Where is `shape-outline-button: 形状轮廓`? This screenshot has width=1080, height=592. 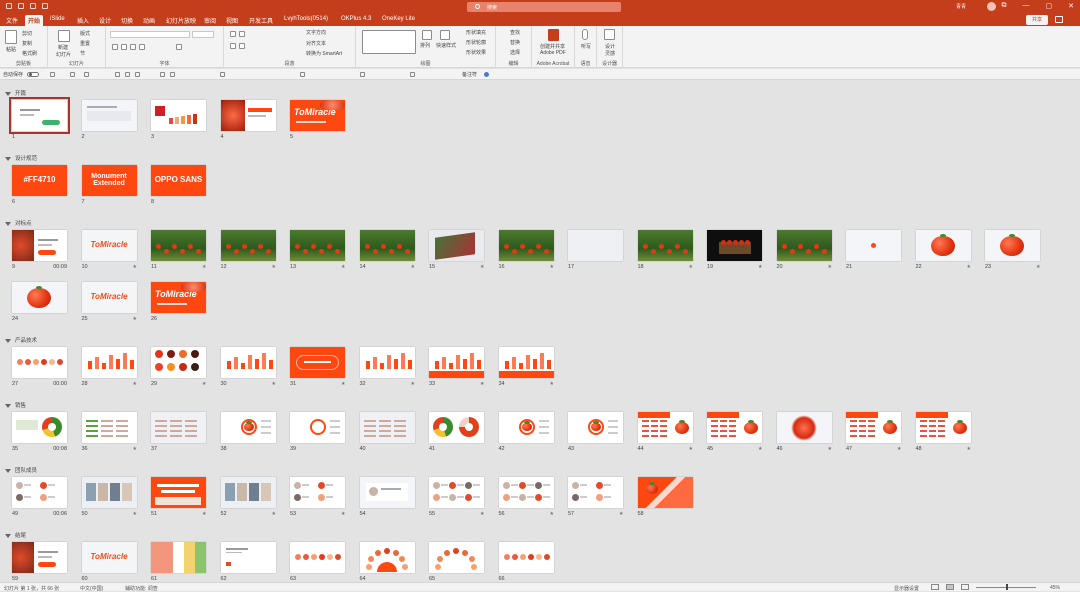
shape-outline-button: 形状轮廓 is located at coordinates (476, 42).